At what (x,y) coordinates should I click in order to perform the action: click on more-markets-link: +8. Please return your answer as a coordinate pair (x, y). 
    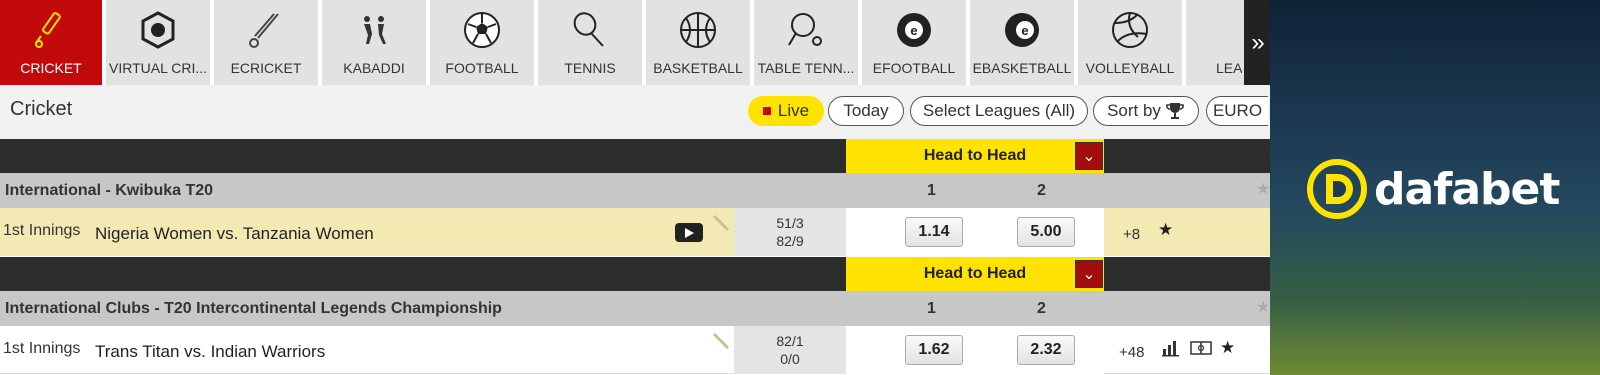
    Looking at the image, I should click on (1131, 234).